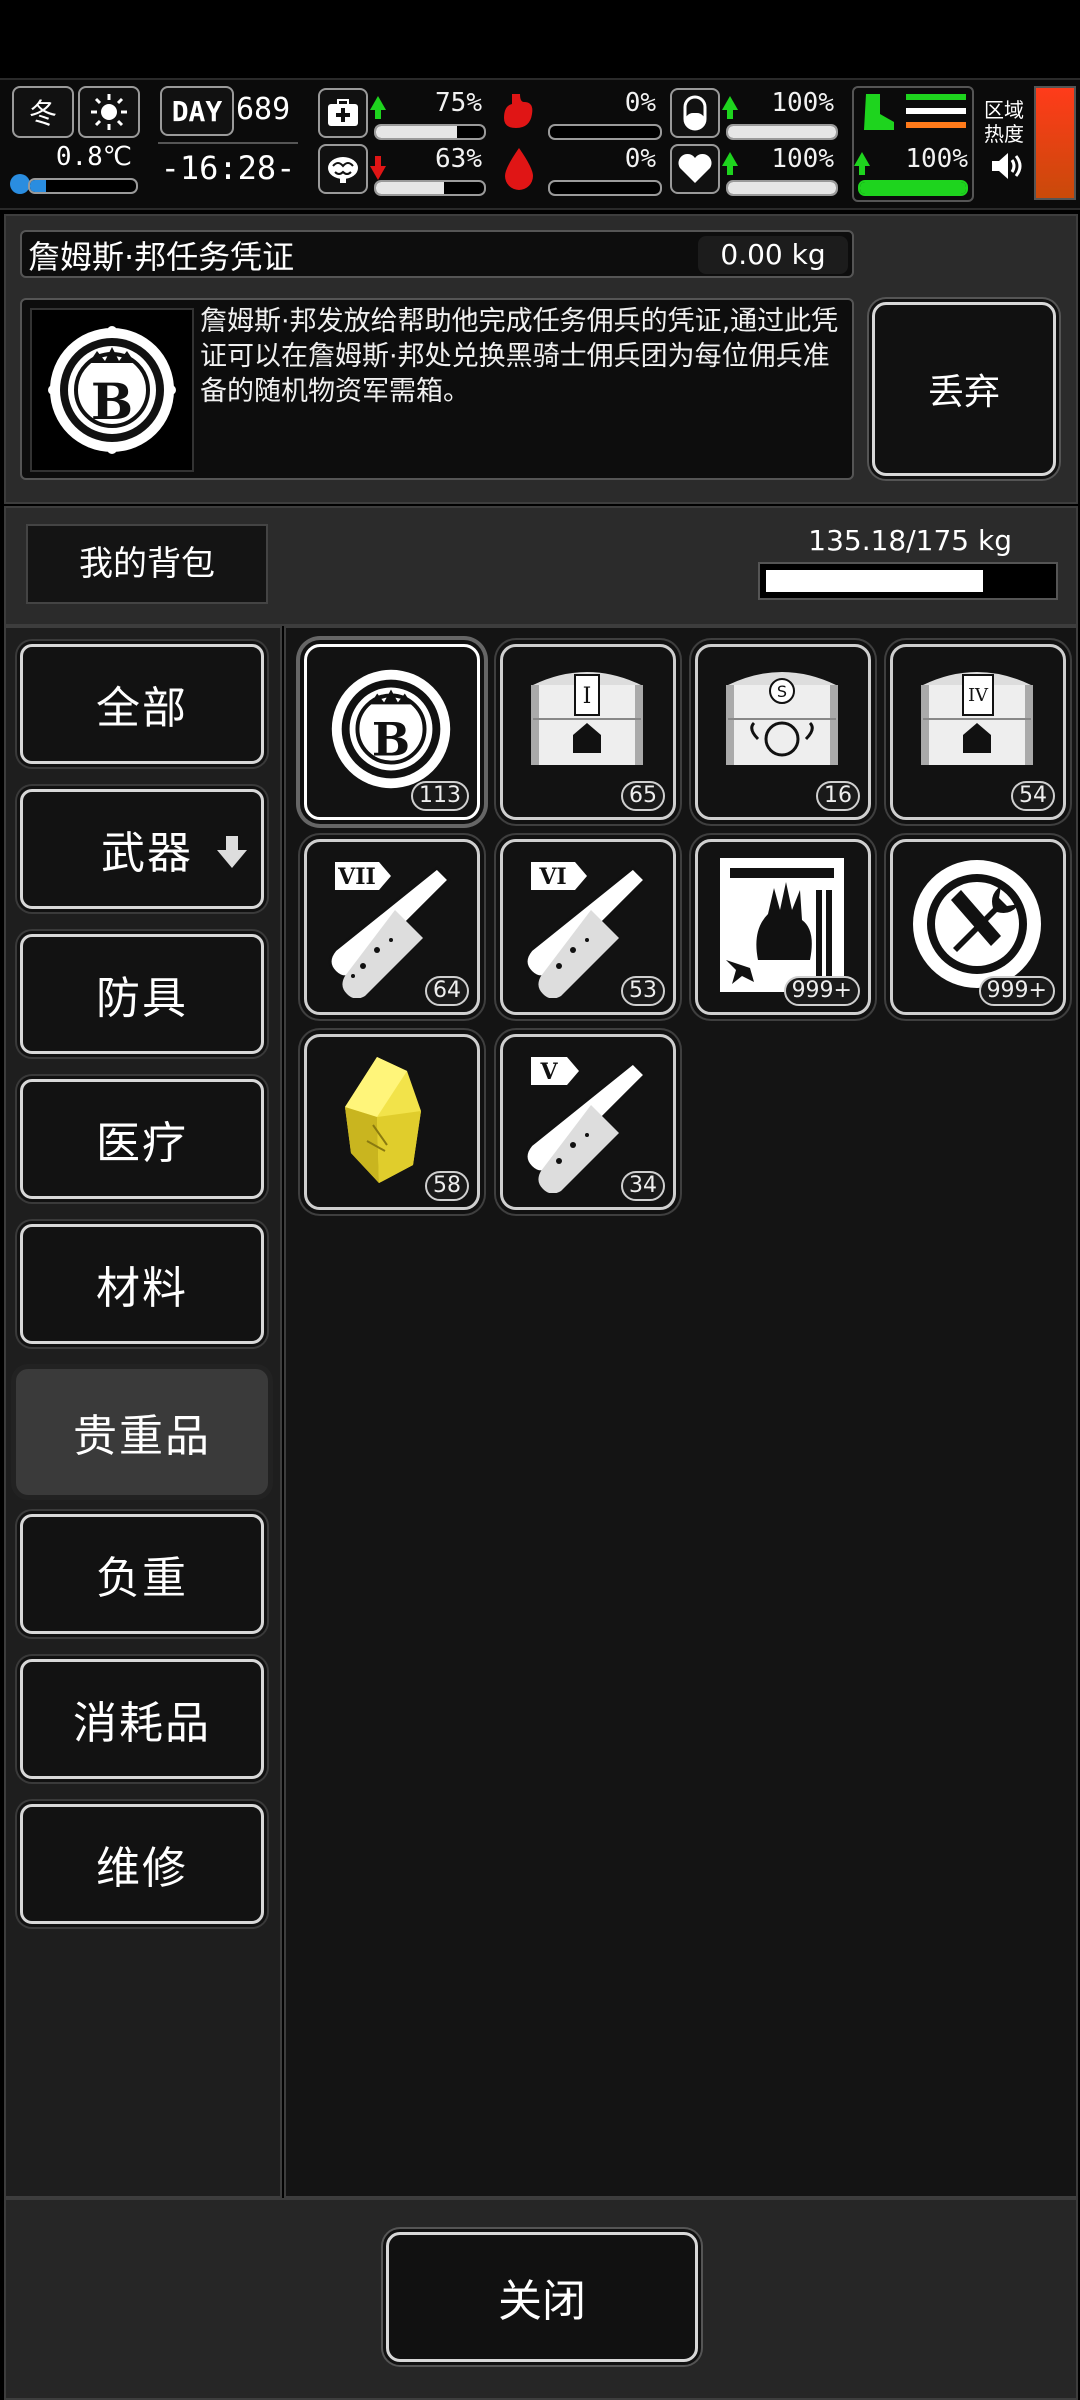  Describe the element at coordinates (640, 103) in the screenshot. I see `stomach-percent: 0%` at that location.